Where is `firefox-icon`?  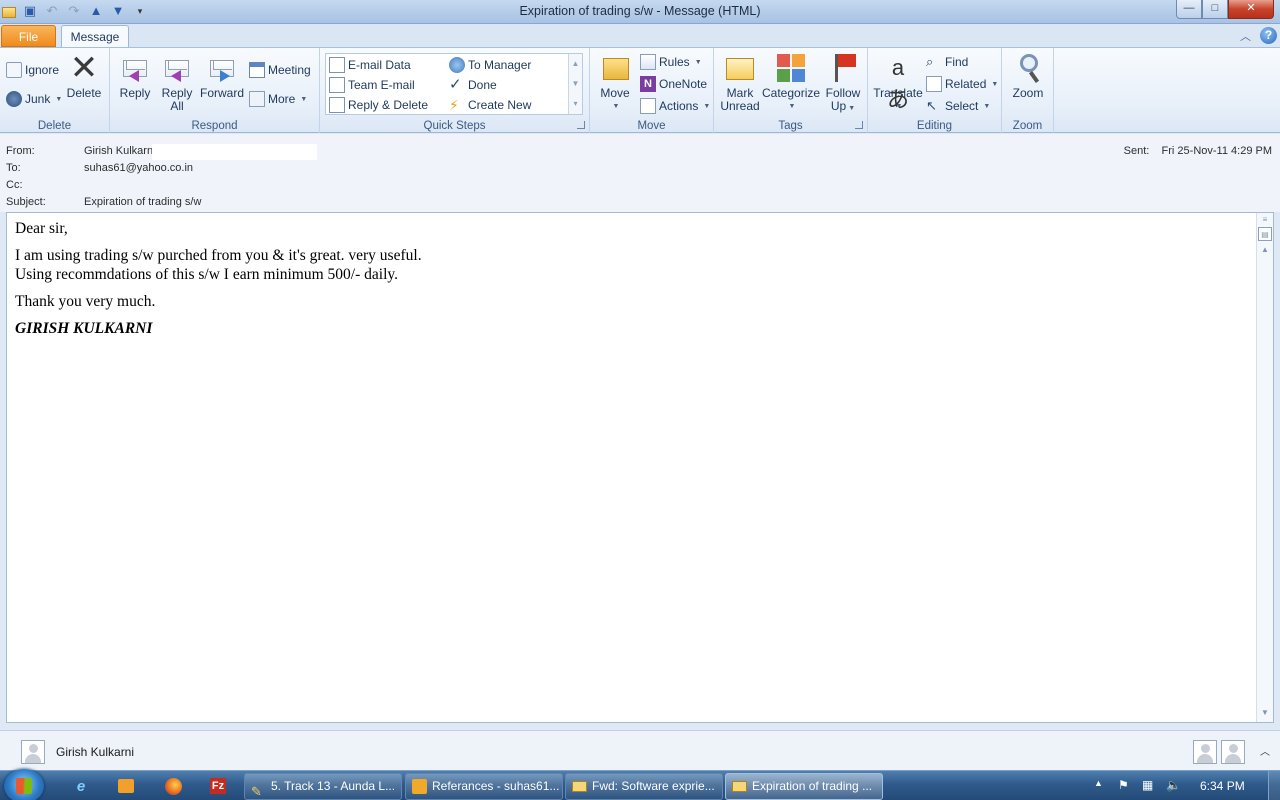
firefox-icon is located at coordinates (173, 786).